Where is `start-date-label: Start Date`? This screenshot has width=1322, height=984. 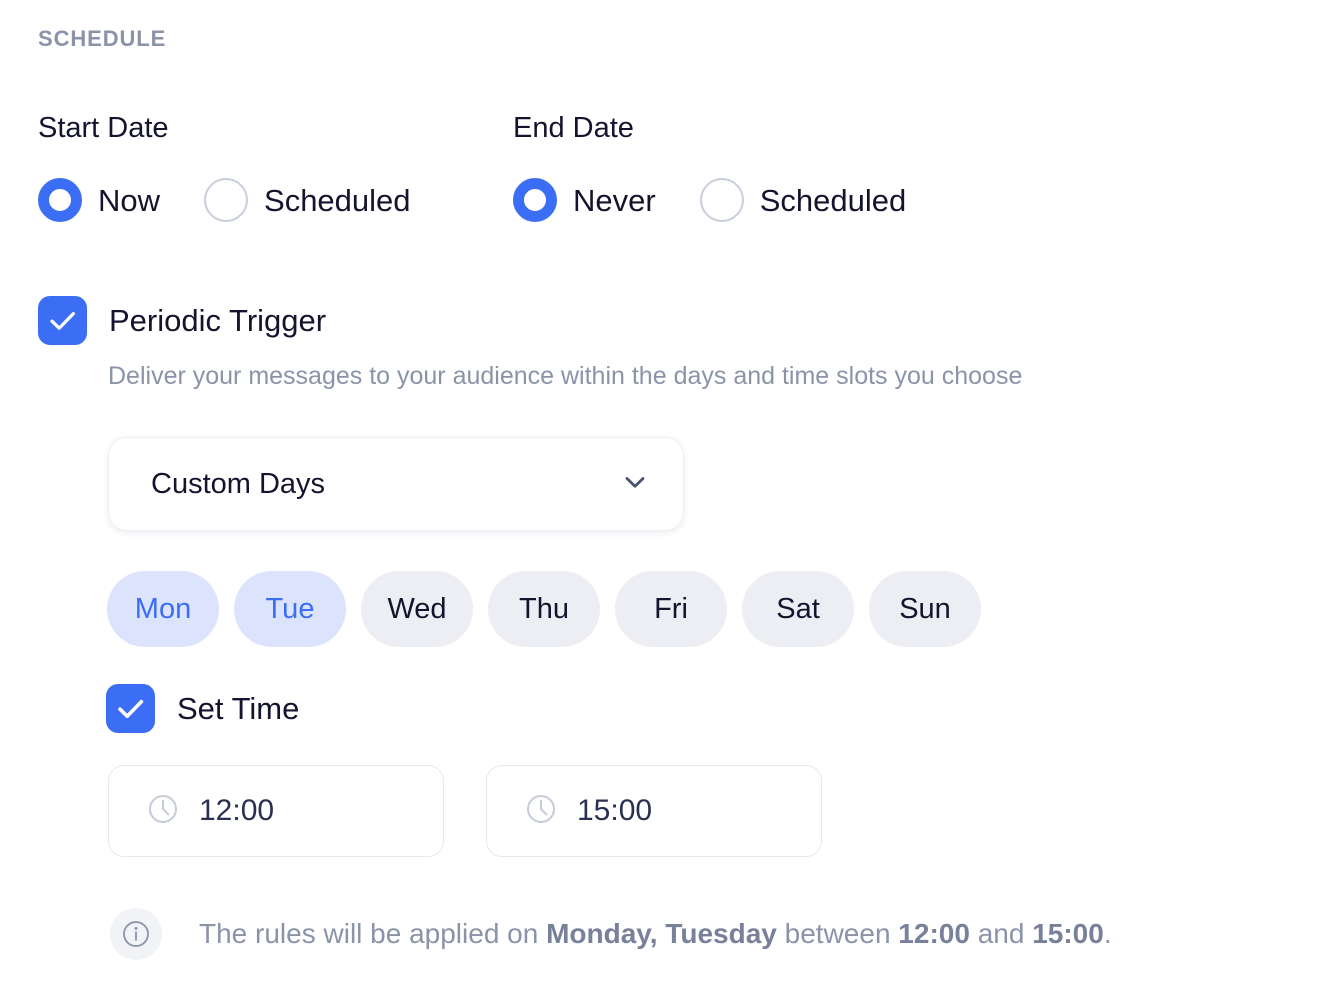 start-date-label: Start Date is located at coordinates (103, 128).